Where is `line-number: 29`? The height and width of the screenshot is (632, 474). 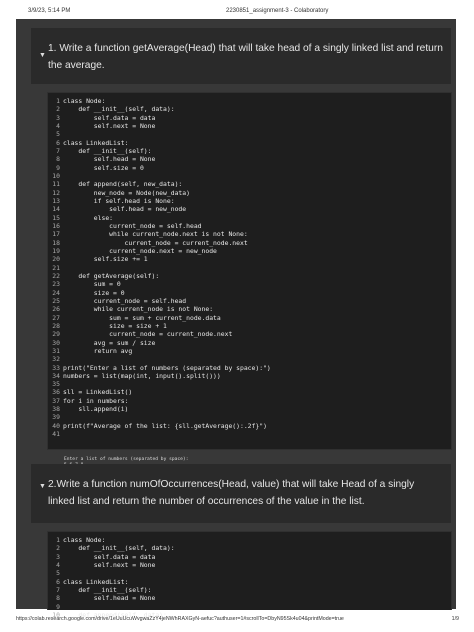 line-number: 29 is located at coordinates (56, 334).